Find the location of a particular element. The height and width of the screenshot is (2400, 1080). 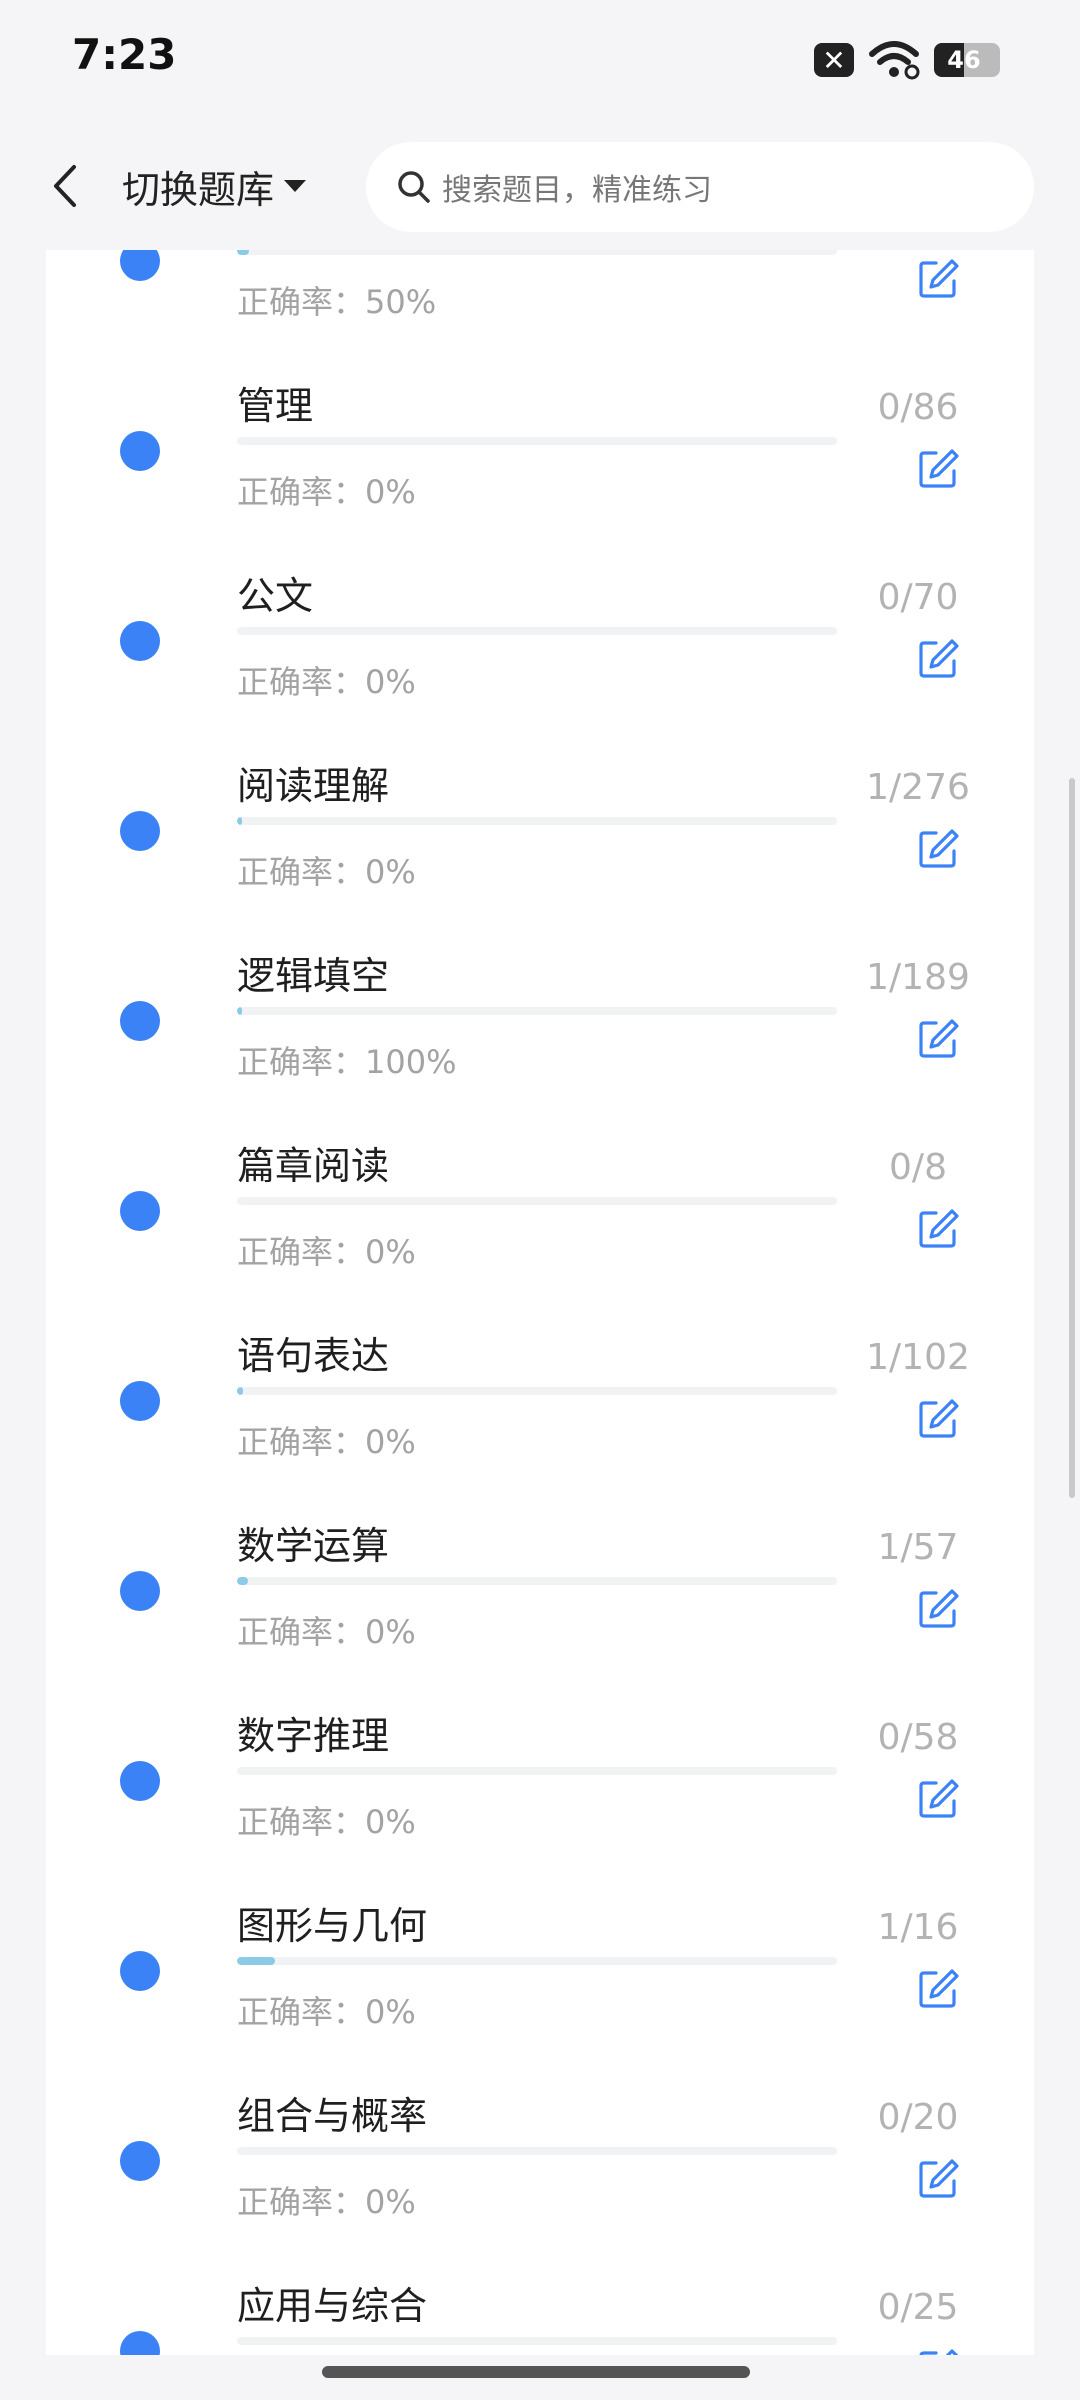

list-item: 公文 正确率：0% 0/70 is located at coordinates (540, 630).